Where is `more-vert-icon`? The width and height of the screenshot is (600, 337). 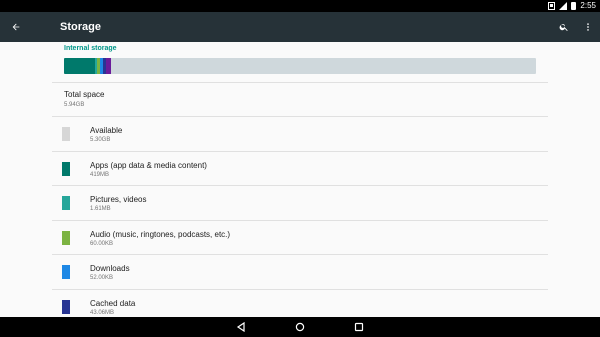
more-vert-icon is located at coordinates (588, 27).